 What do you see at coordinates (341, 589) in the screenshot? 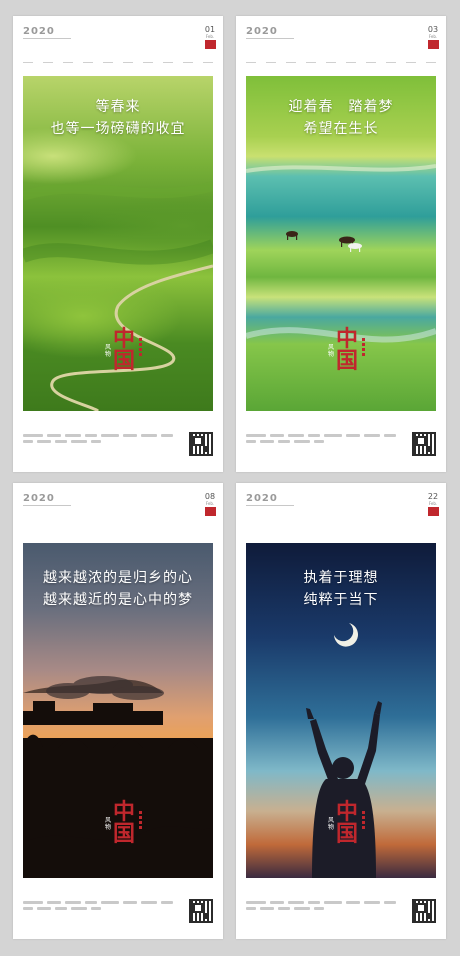
I see `poster-headline: 执着于理想 纯粹于当下` at bounding box center [341, 589].